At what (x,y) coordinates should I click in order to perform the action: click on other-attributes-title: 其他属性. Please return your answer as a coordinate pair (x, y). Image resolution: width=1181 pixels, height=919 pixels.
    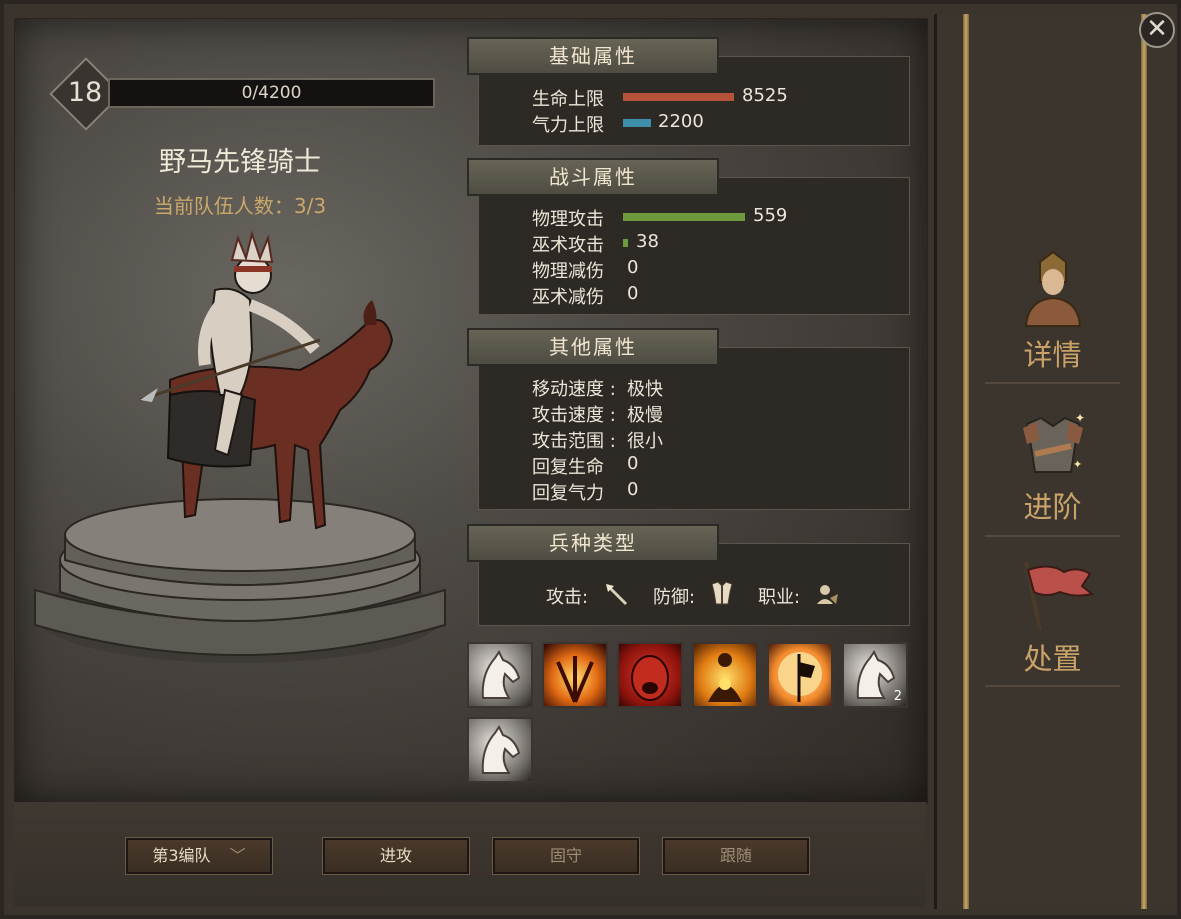
    Looking at the image, I should click on (593, 347).